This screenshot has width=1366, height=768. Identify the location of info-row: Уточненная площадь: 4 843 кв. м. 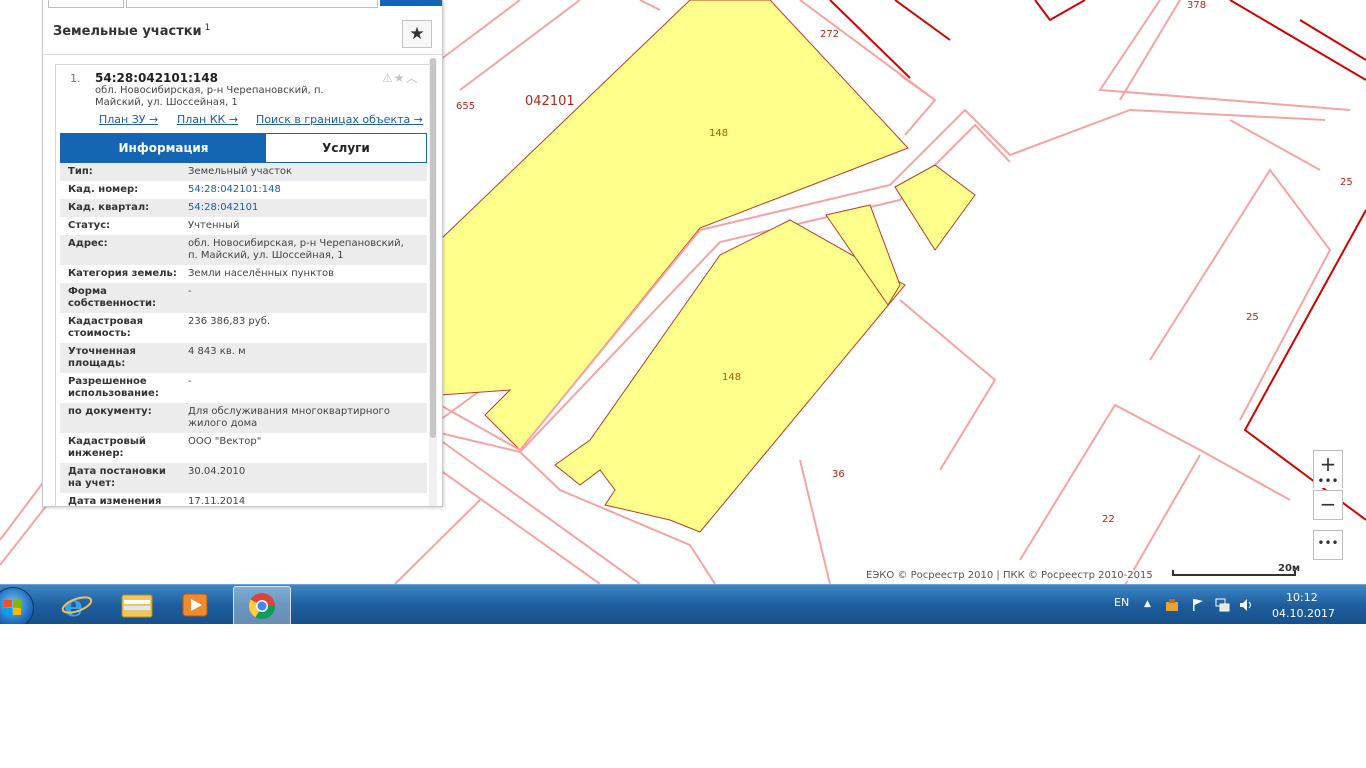
(243, 358).